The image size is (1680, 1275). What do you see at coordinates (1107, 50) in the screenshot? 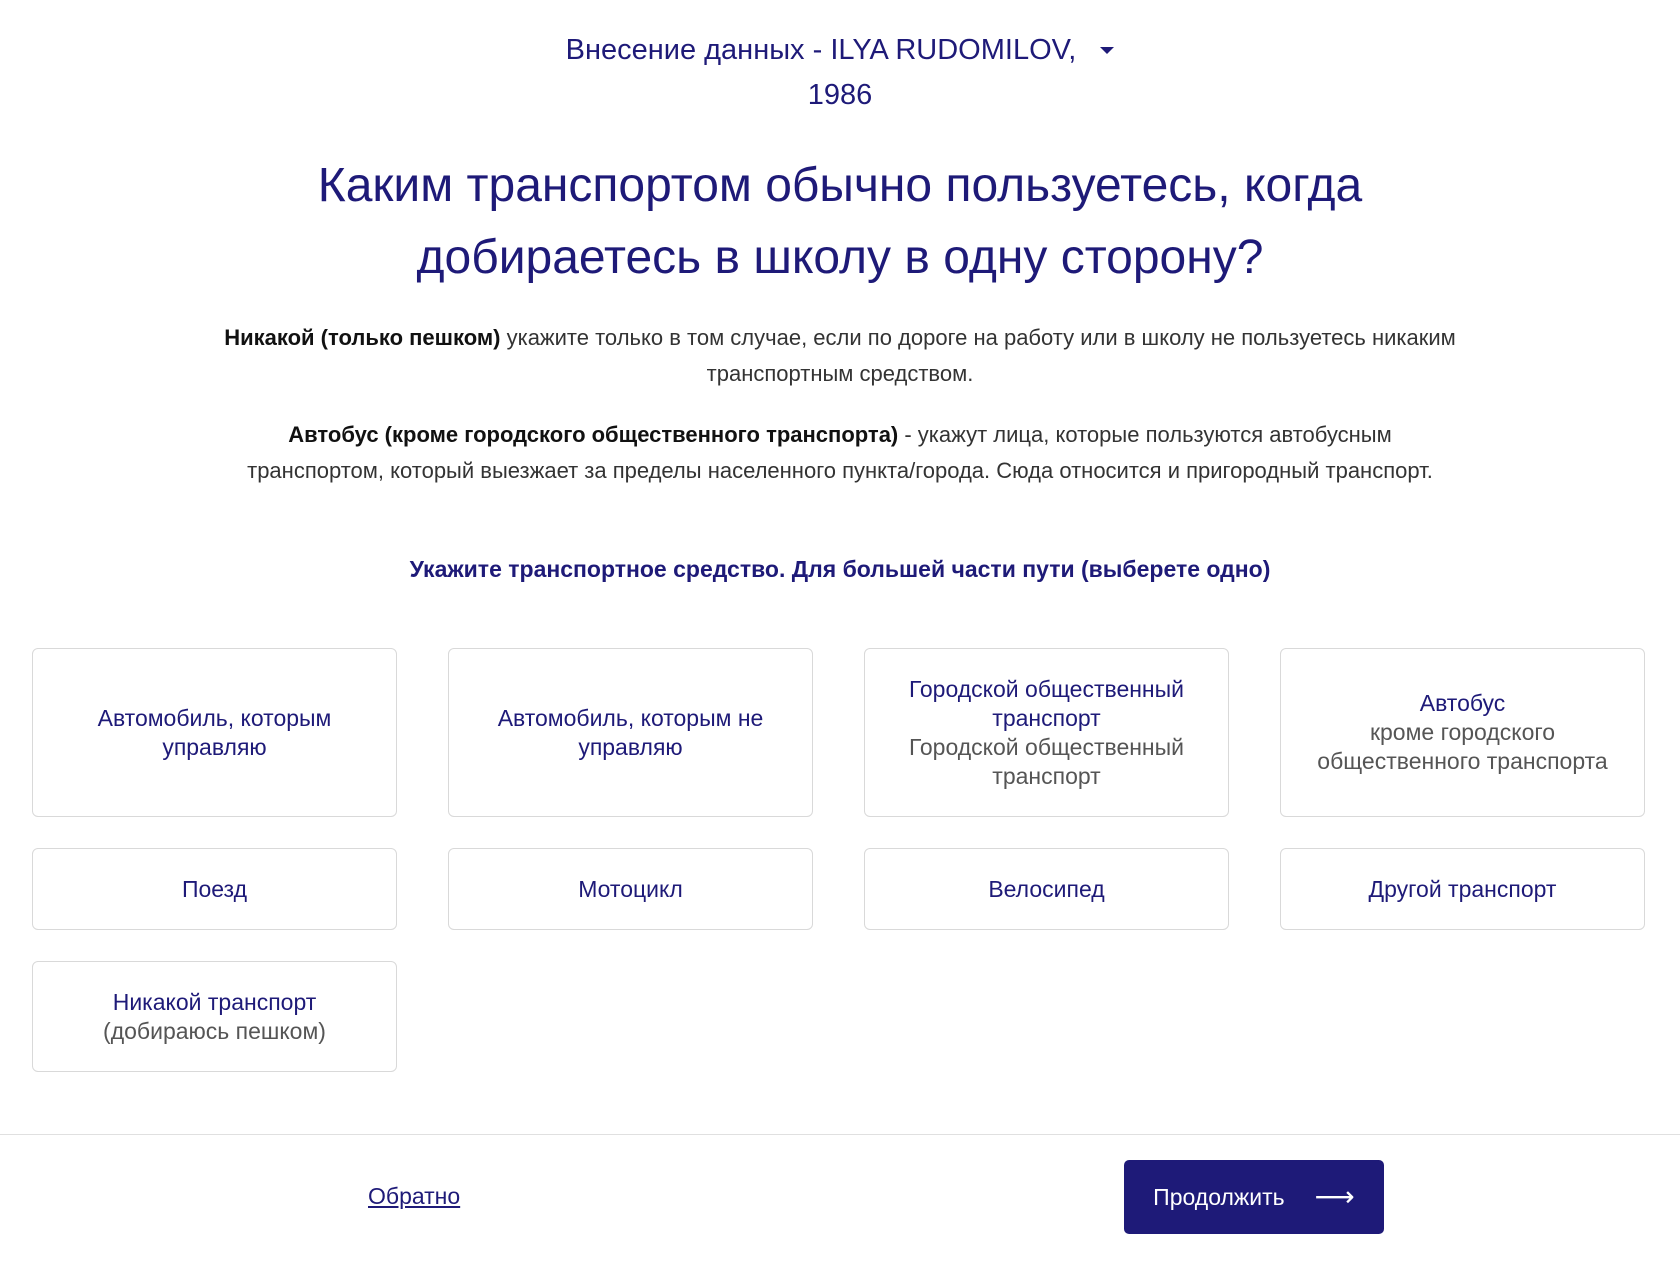
I see `dropdown-caret-icon` at bounding box center [1107, 50].